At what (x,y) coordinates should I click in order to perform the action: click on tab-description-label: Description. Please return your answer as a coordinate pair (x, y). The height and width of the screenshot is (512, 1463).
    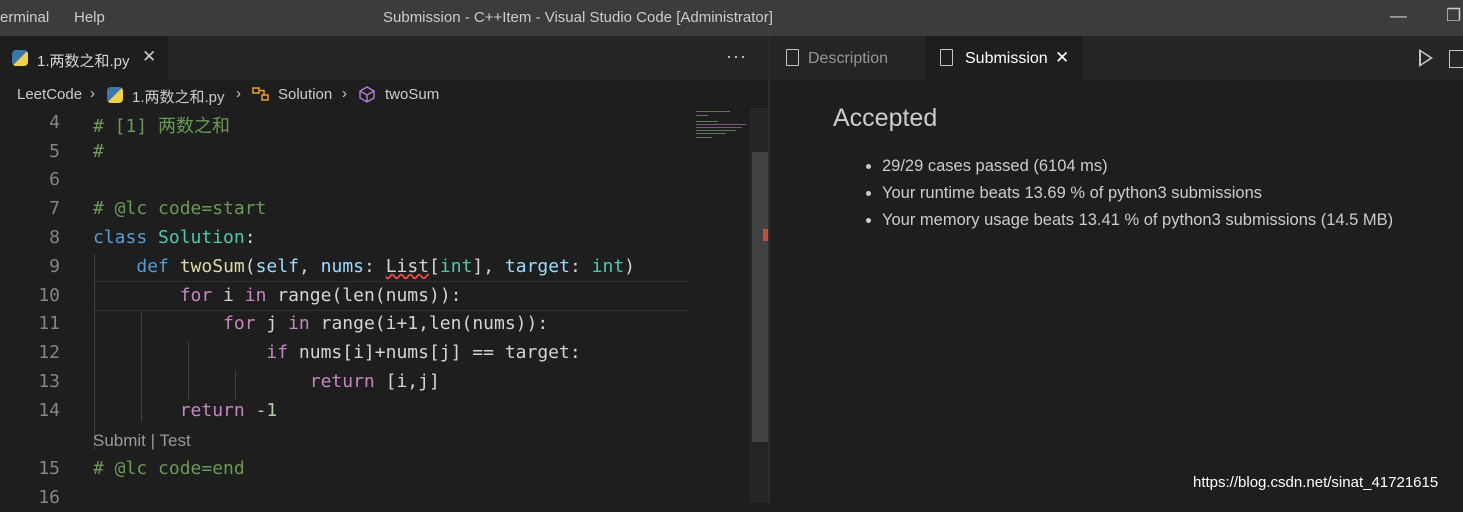
    Looking at the image, I should click on (848, 58).